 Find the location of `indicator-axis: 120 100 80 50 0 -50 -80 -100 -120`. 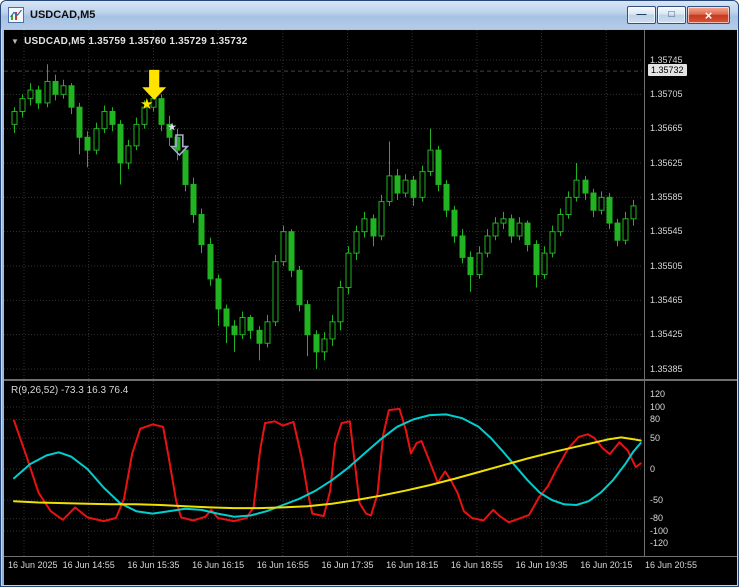

indicator-axis: 120 100 80 50 0 -50 -80 -100 -120 is located at coordinates (691, 468).